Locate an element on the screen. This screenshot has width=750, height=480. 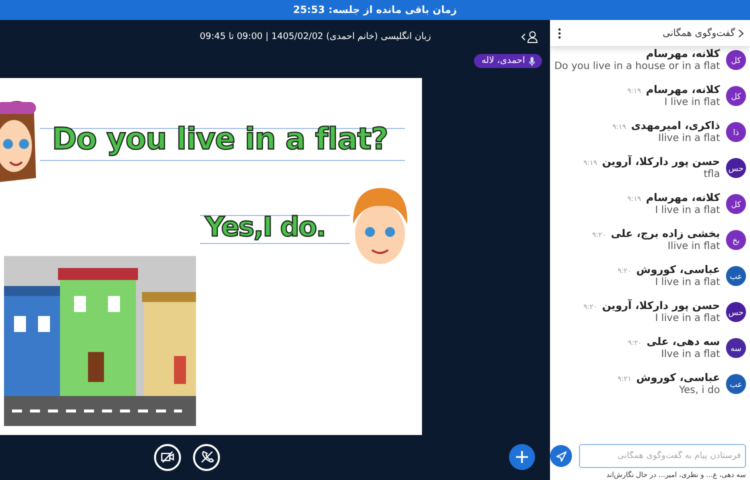
avatar-initials: ذا is located at coordinates (736, 132).